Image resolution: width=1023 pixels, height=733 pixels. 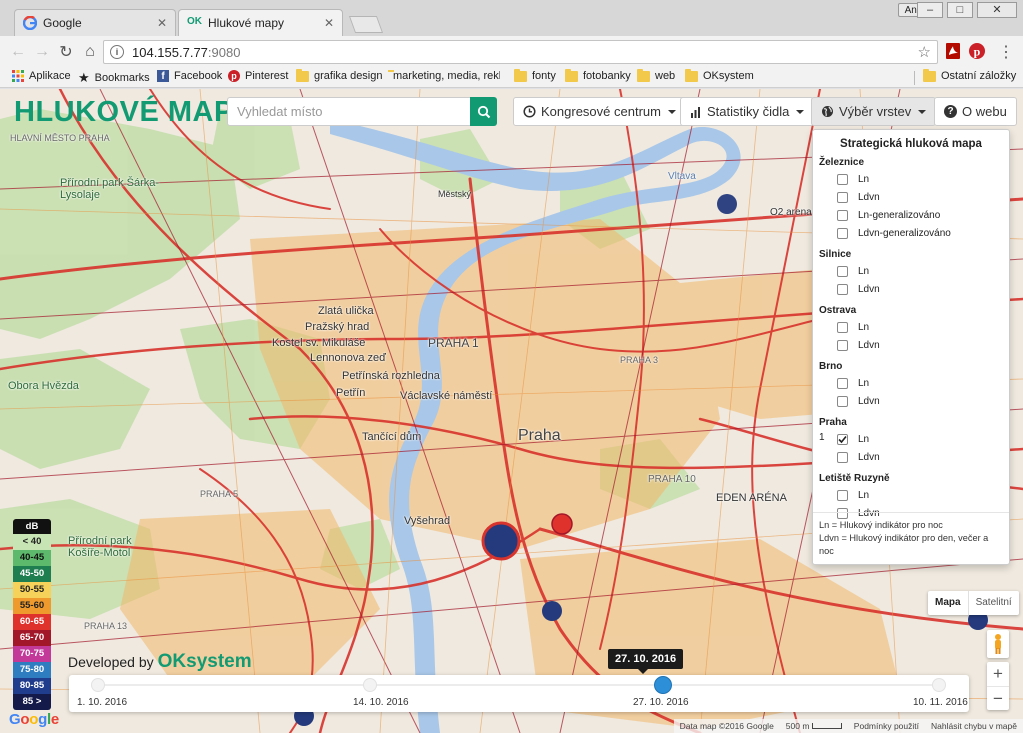 I want to click on map-type-map: Mapa, so click(x=948, y=603).